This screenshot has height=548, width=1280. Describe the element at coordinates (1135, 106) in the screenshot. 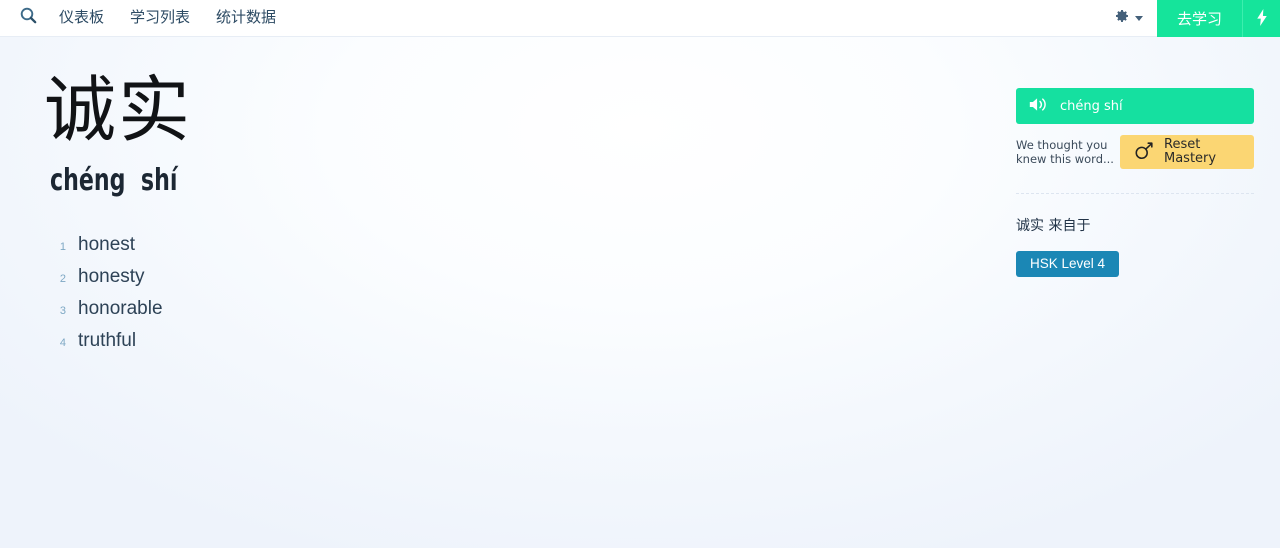

I see `play-pronunciation-button: chéng shí` at that location.